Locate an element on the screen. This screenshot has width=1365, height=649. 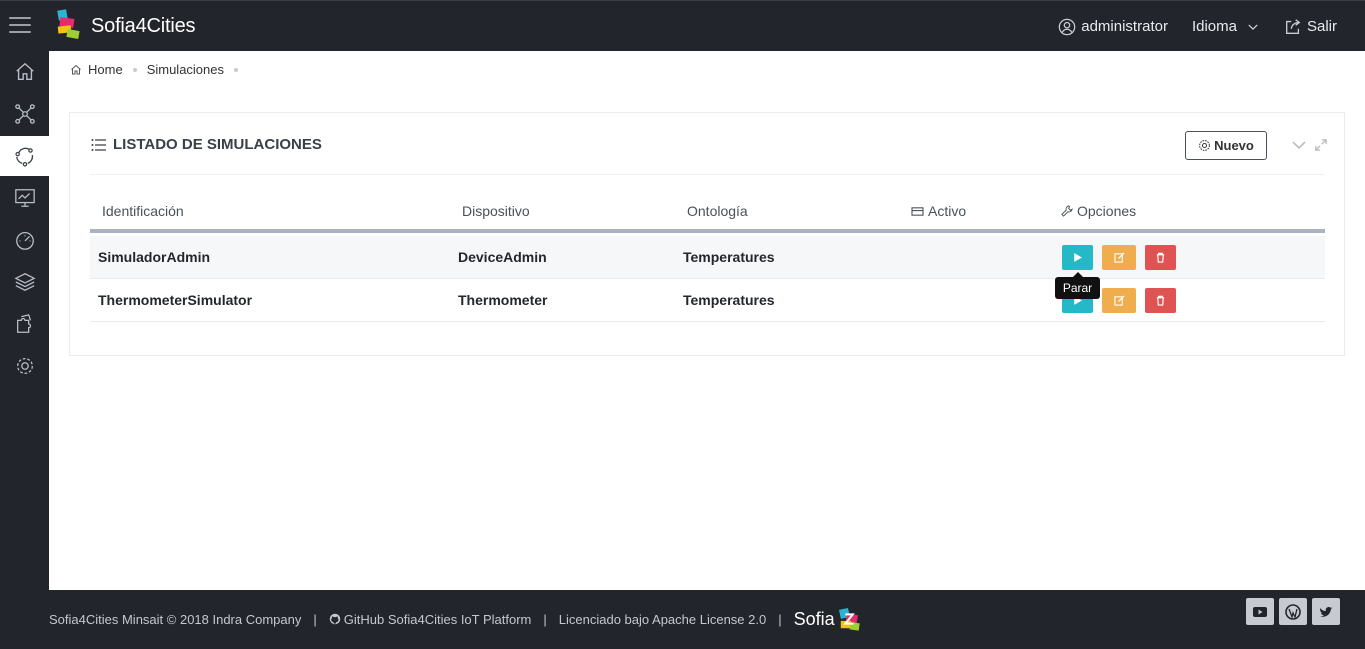
wrench-icon is located at coordinates (1067, 211).